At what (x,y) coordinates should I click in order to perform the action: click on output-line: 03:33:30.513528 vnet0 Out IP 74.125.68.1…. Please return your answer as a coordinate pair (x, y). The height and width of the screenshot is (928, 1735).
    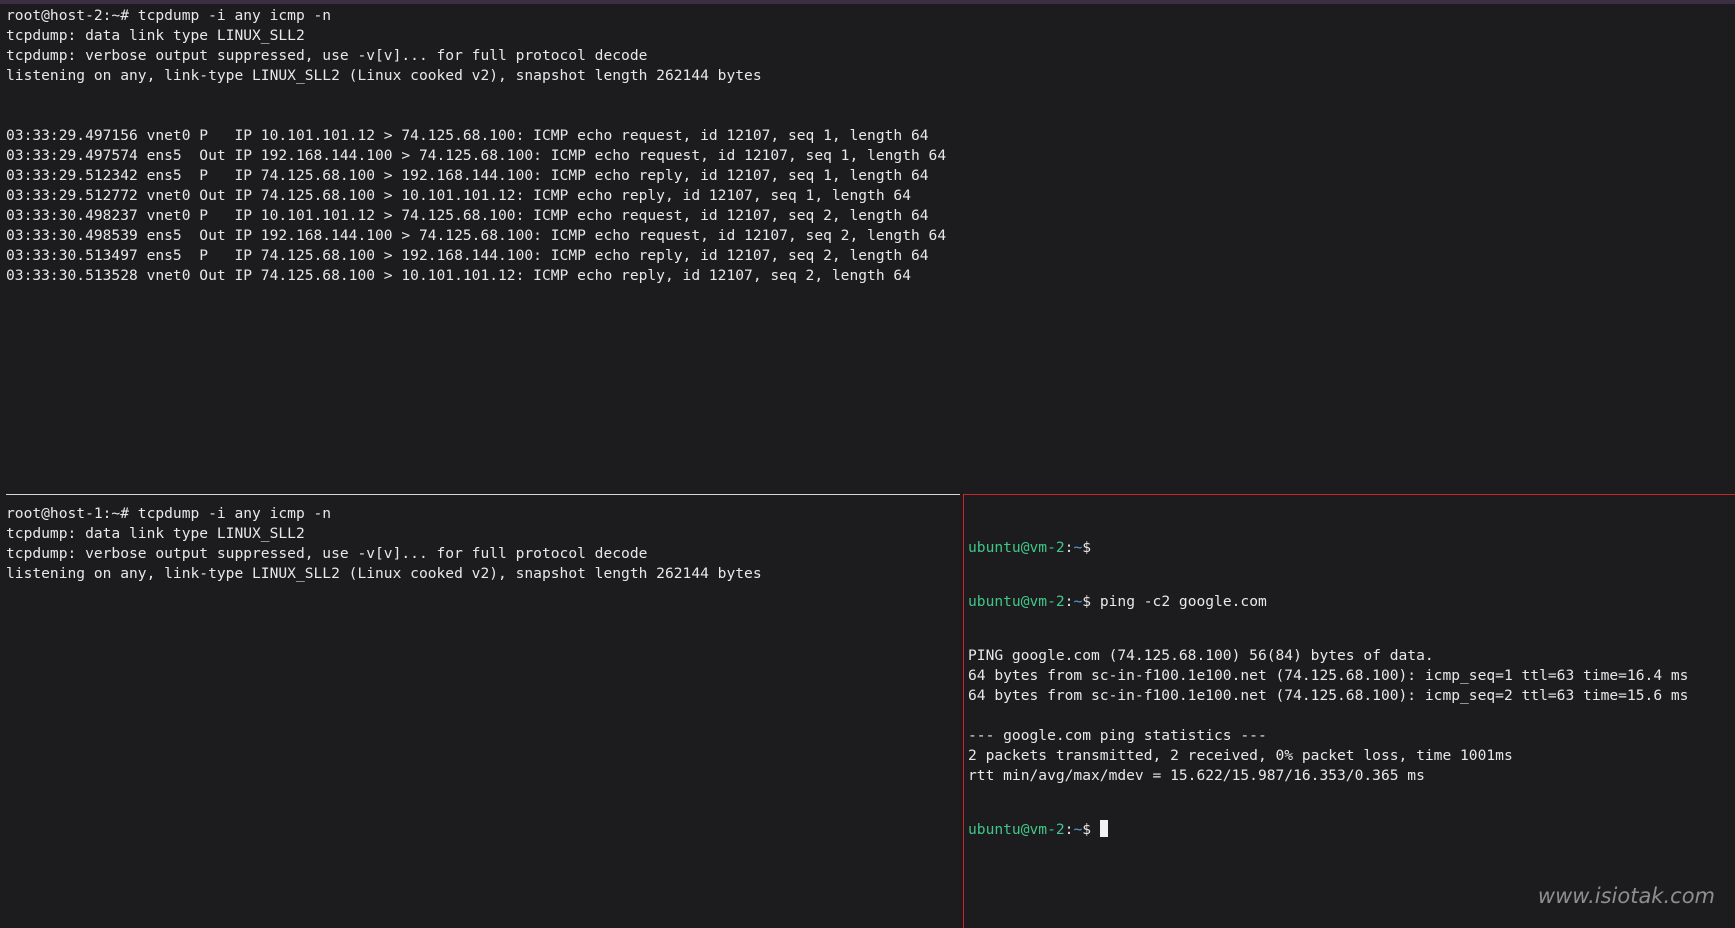
    Looking at the image, I should click on (458, 275).